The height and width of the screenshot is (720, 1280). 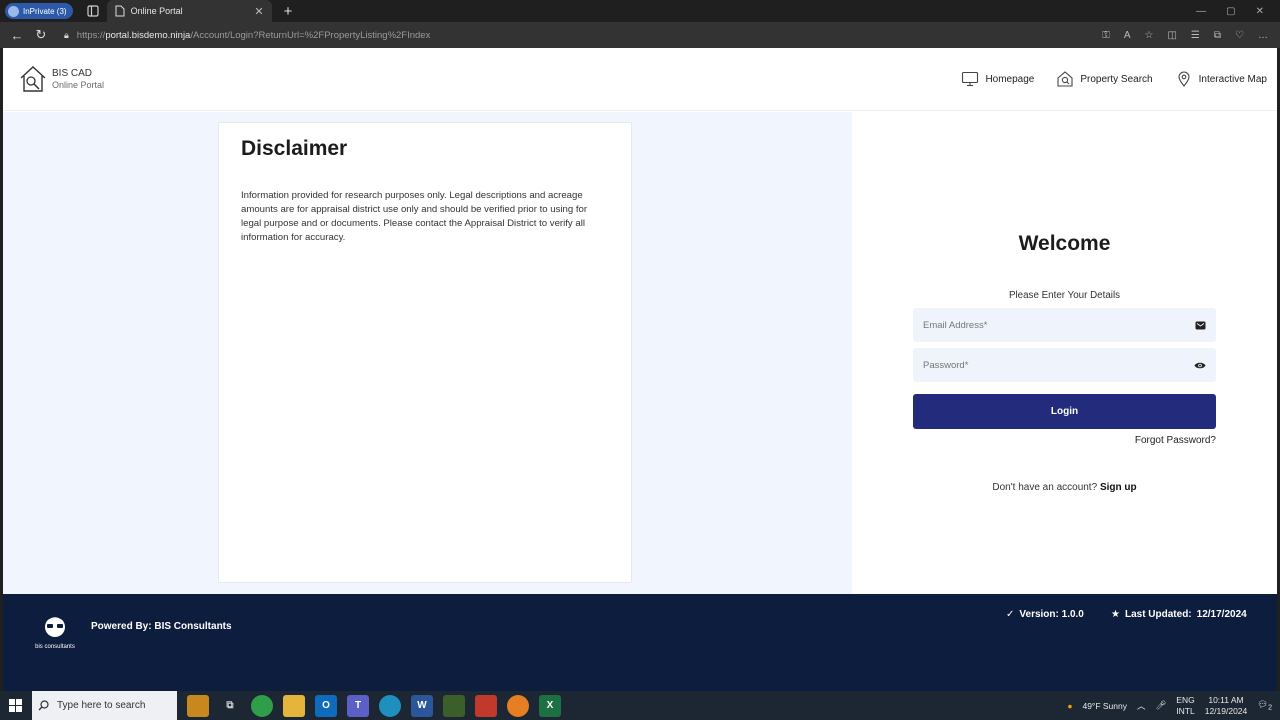 I want to click on lang-1: ENG, so click(x=1185, y=699).